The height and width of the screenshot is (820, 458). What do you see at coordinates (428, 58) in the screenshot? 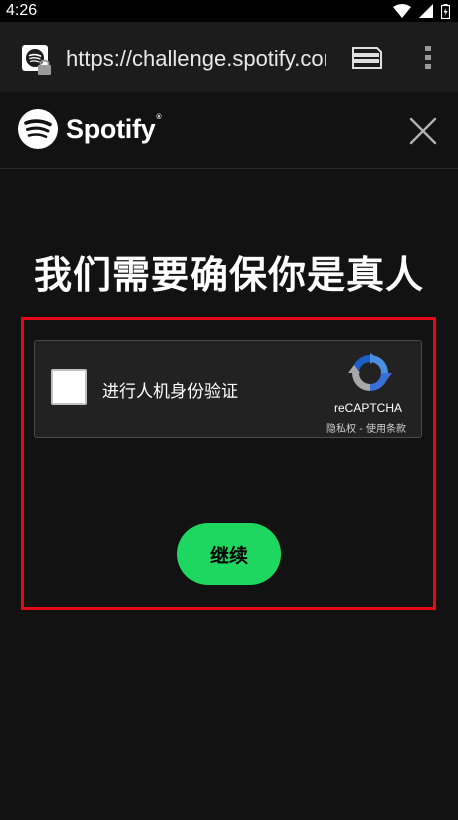
I see `more-vert-icon` at bounding box center [428, 58].